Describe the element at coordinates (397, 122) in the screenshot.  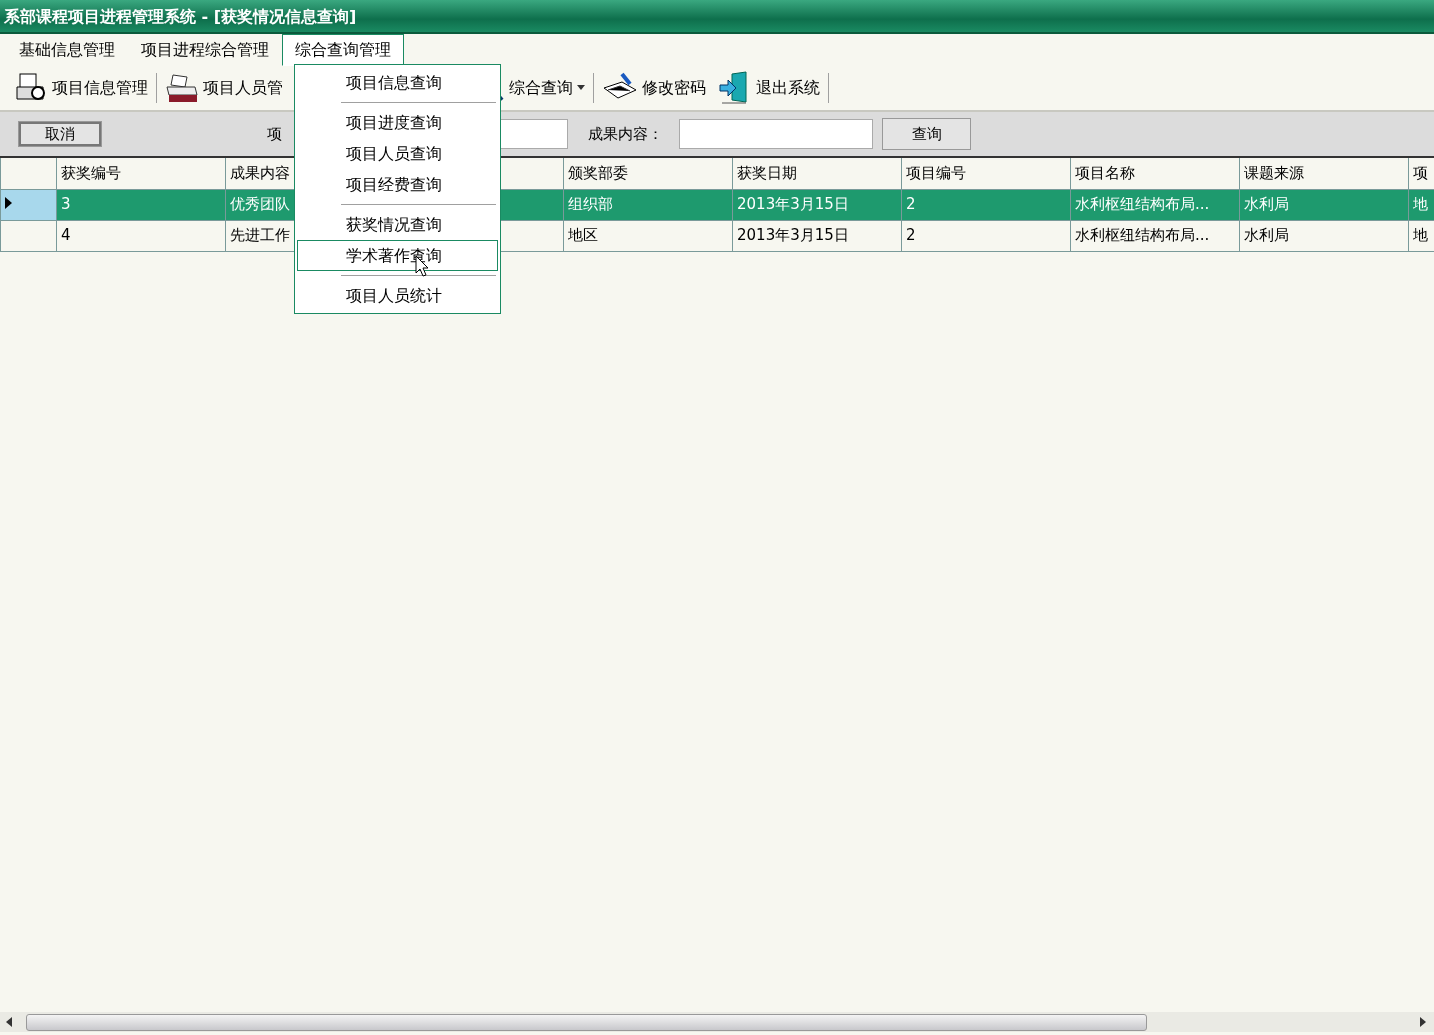
I see `menu-item: 项目进度查询` at that location.